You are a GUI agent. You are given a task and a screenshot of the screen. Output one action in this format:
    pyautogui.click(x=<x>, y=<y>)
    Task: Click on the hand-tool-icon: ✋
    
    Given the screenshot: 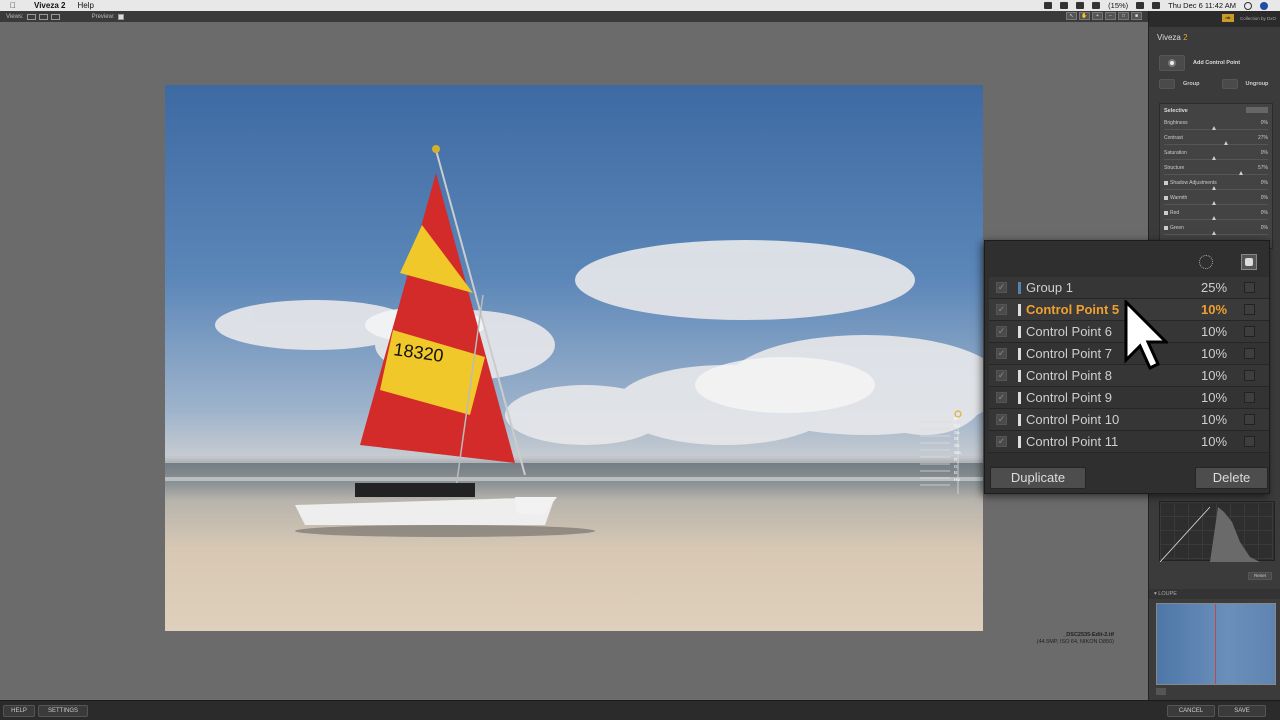 What is the action you would take?
    pyautogui.click(x=1084, y=16)
    